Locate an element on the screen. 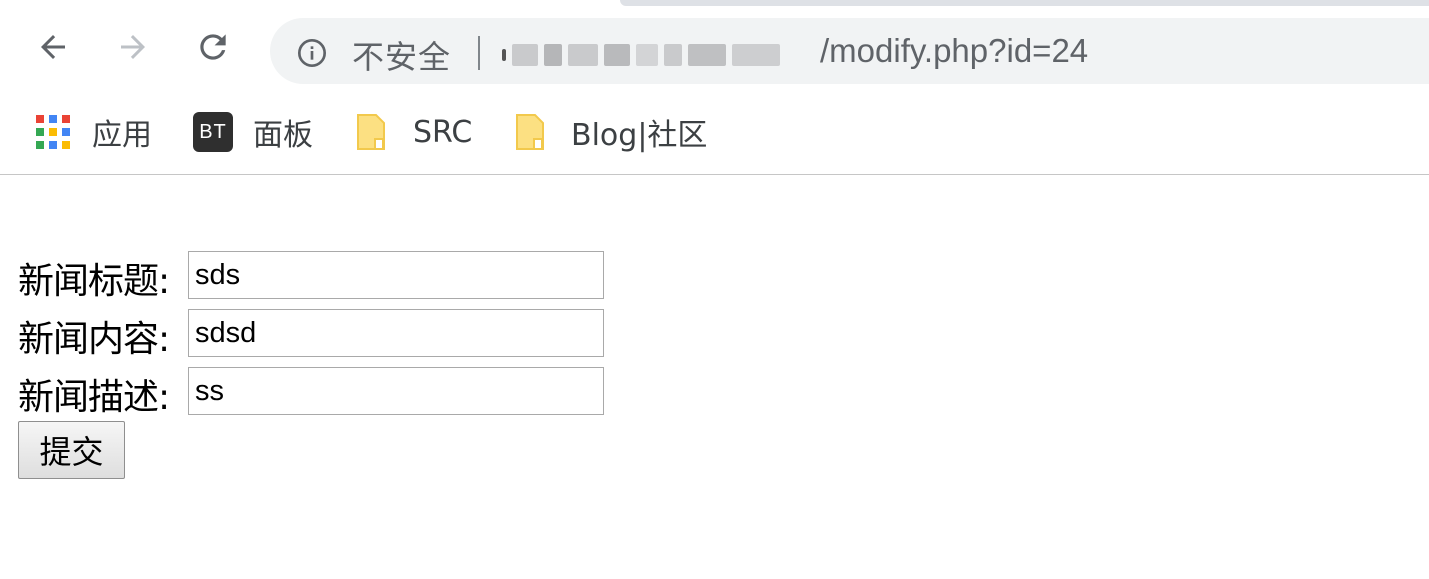  info-icon is located at coordinates (312, 53).